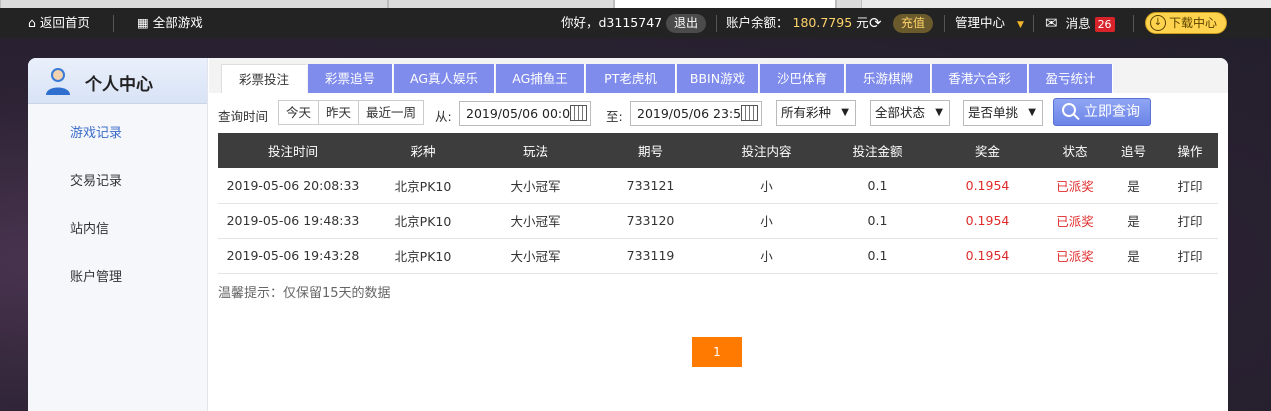 The width and height of the screenshot is (1271, 411). What do you see at coordinates (650, 221) in the screenshot?
I see `issue-cell: 733120` at bounding box center [650, 221].